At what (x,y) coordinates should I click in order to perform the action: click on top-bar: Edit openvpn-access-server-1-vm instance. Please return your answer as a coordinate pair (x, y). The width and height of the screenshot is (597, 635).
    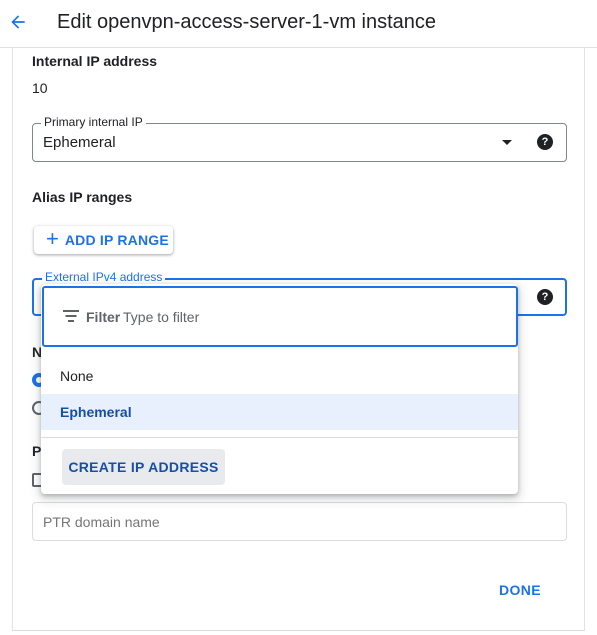
    Looking at the image, I should click on (298, 24).